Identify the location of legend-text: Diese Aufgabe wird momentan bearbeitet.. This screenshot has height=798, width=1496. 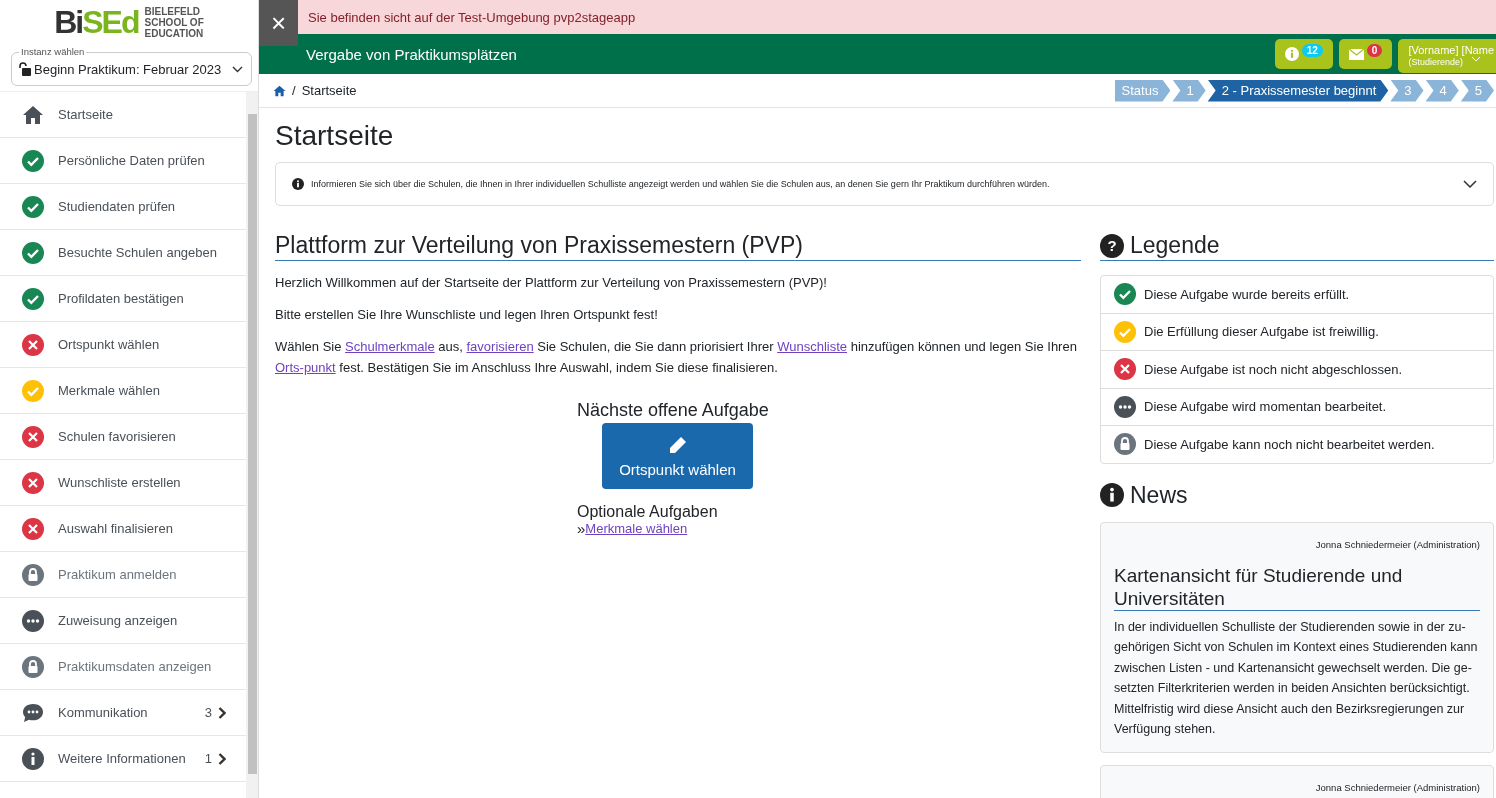
(1265, 407).